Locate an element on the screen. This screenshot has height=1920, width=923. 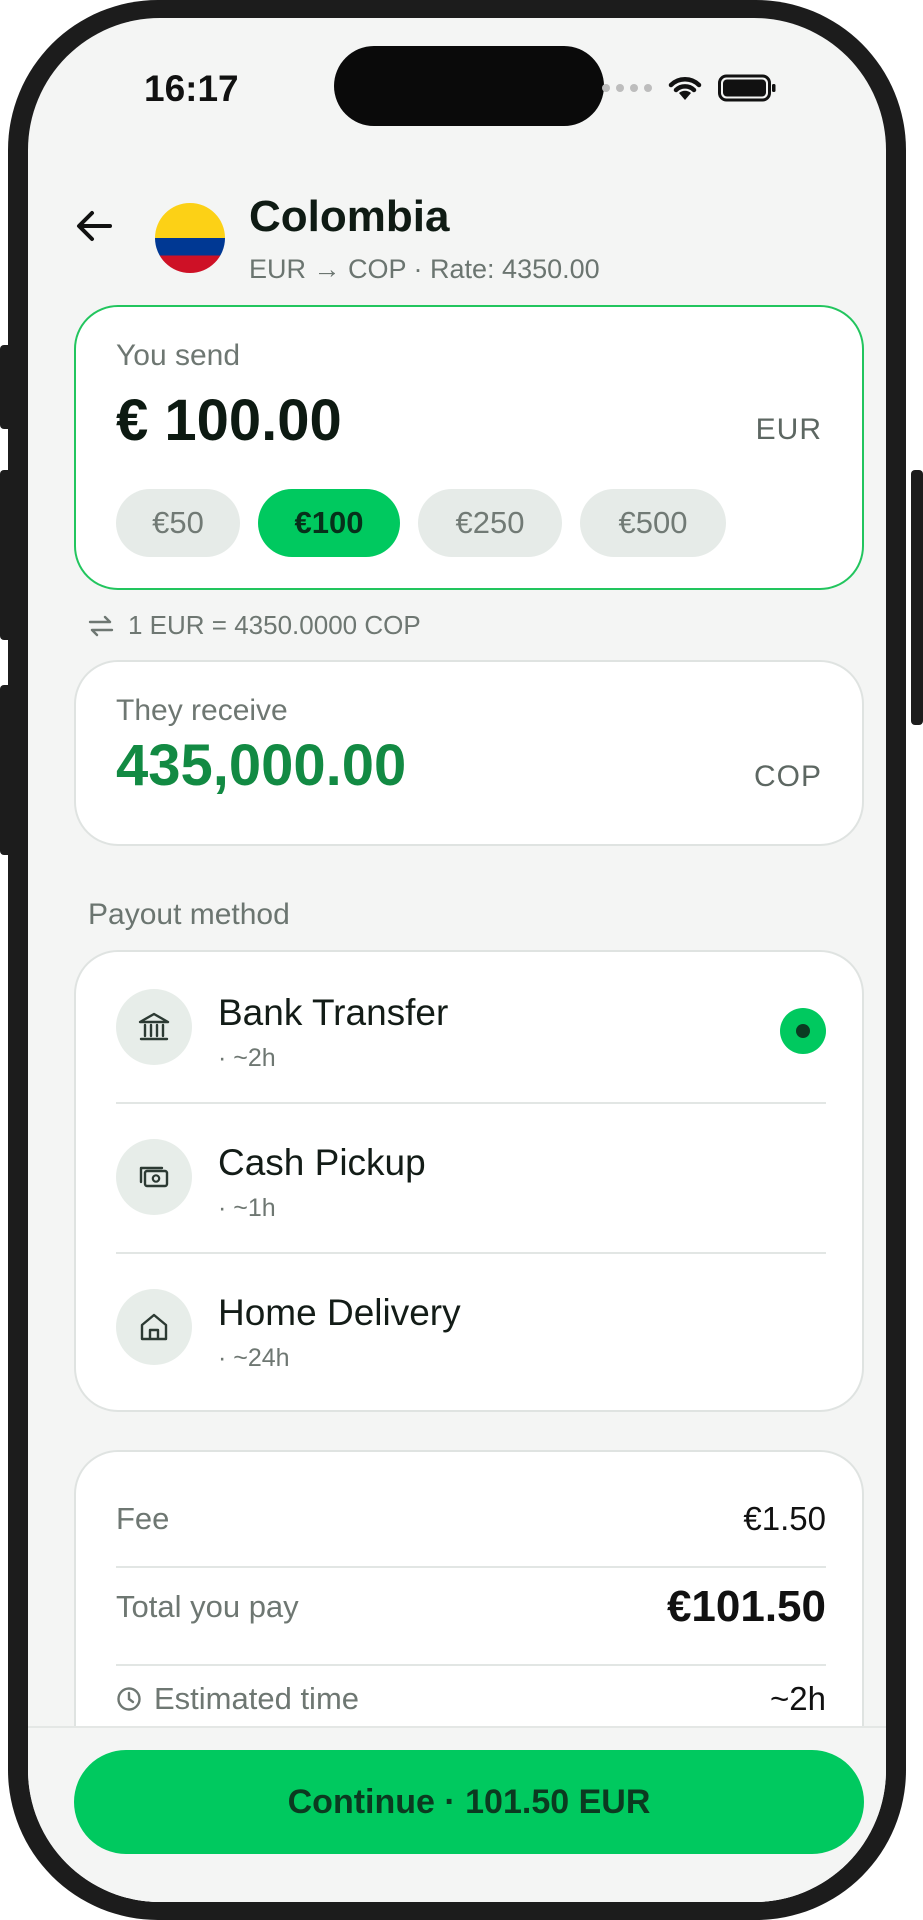
chip-50: €50 is located at coordinates (178, 523).